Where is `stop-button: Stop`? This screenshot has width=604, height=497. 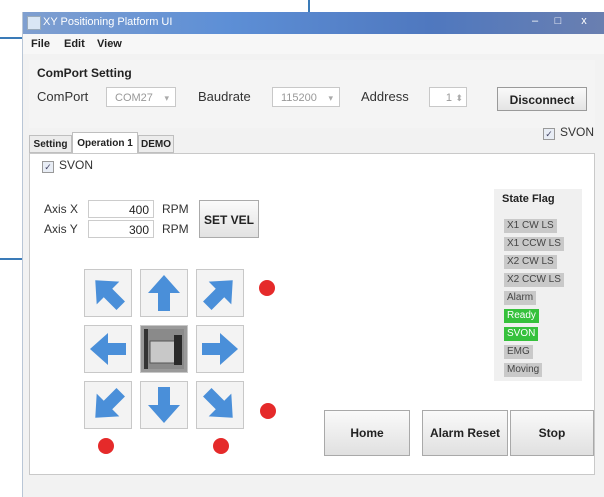
stop-button: Stop is located at coordinates (552, 433).